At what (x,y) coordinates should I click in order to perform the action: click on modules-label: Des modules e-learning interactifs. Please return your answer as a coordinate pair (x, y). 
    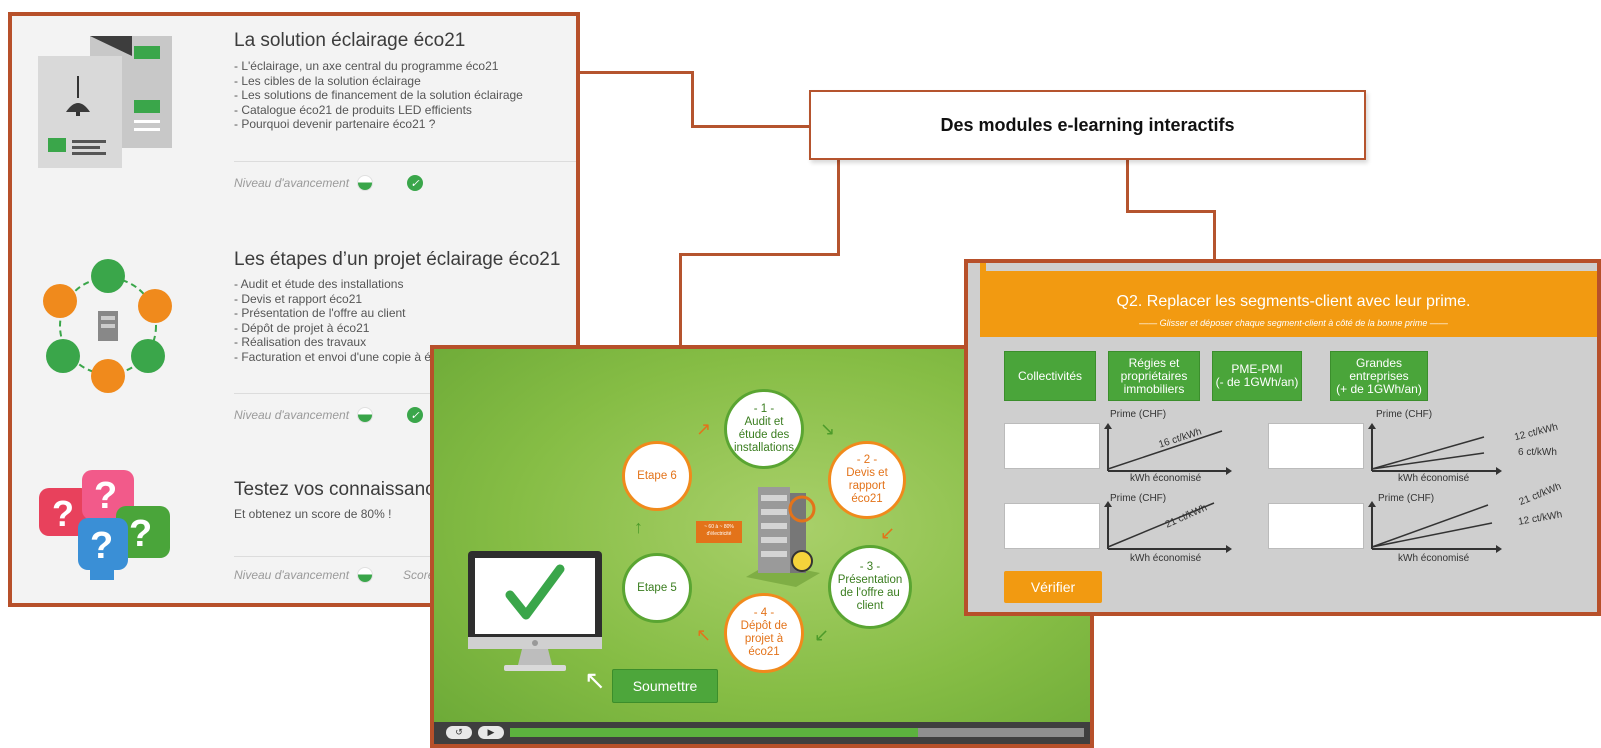
    Looking at the image, I should click on (1087, 125).